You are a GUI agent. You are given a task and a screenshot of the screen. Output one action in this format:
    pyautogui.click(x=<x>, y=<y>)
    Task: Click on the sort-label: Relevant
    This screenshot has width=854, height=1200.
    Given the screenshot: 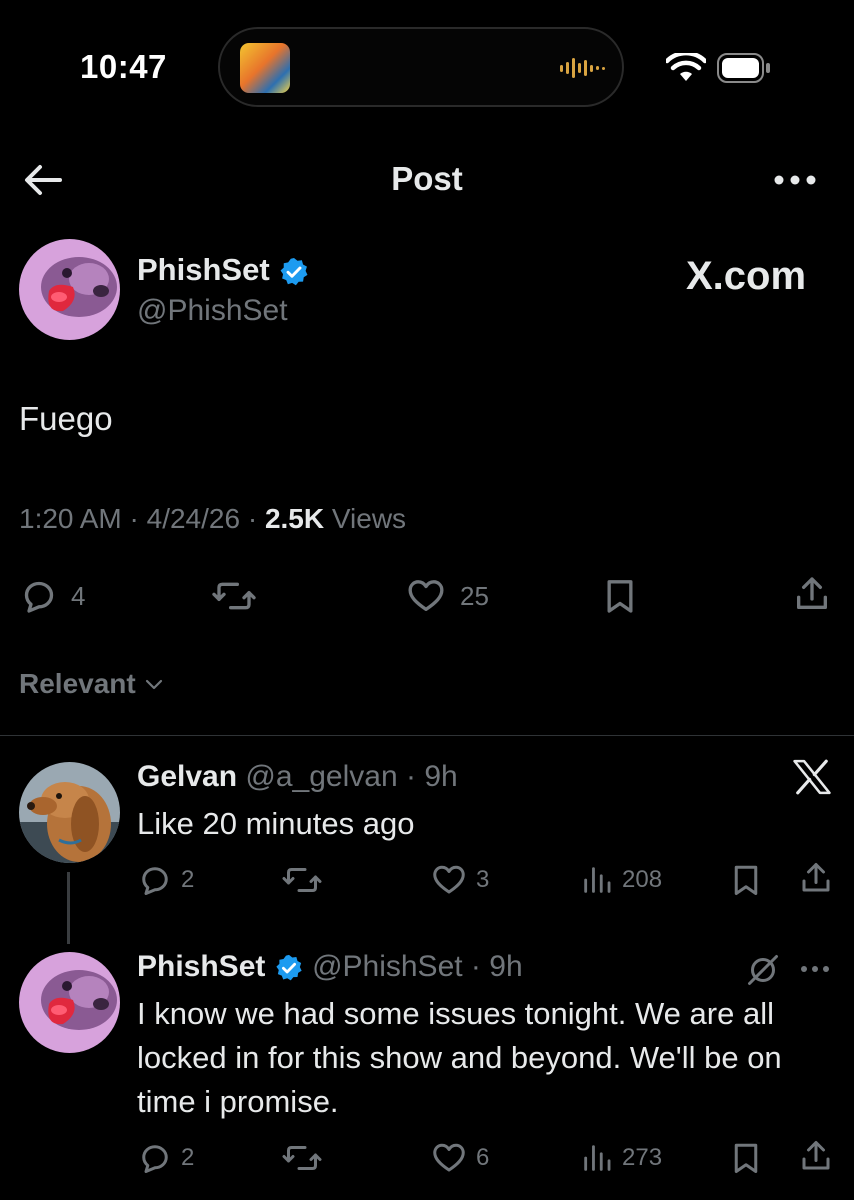 What is the action you would take?
    pyautogui.click(x=77, y=684)
    